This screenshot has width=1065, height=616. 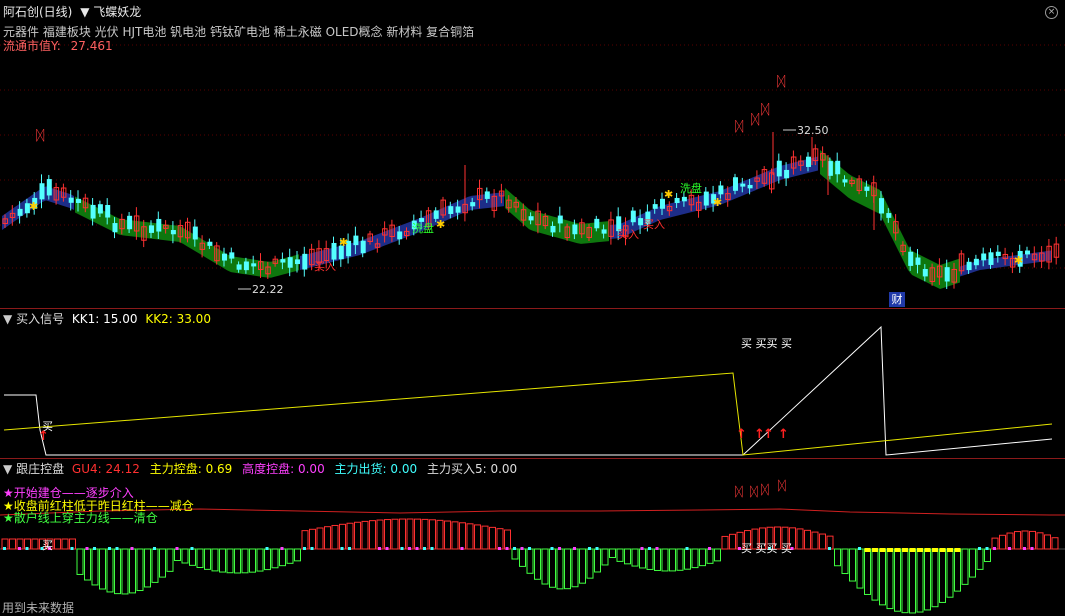 What do you see at coordinates (325, 266) in the screenshot?
I see `buy-label: 买入` at bounding box center [325, 266].